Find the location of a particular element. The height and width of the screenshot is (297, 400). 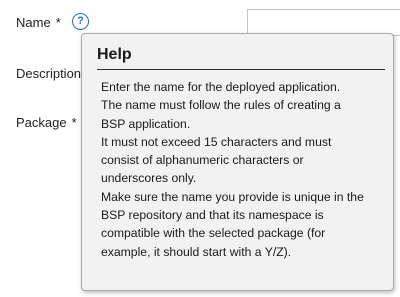

description-label-text: Description is located at coordinates (49, 73).